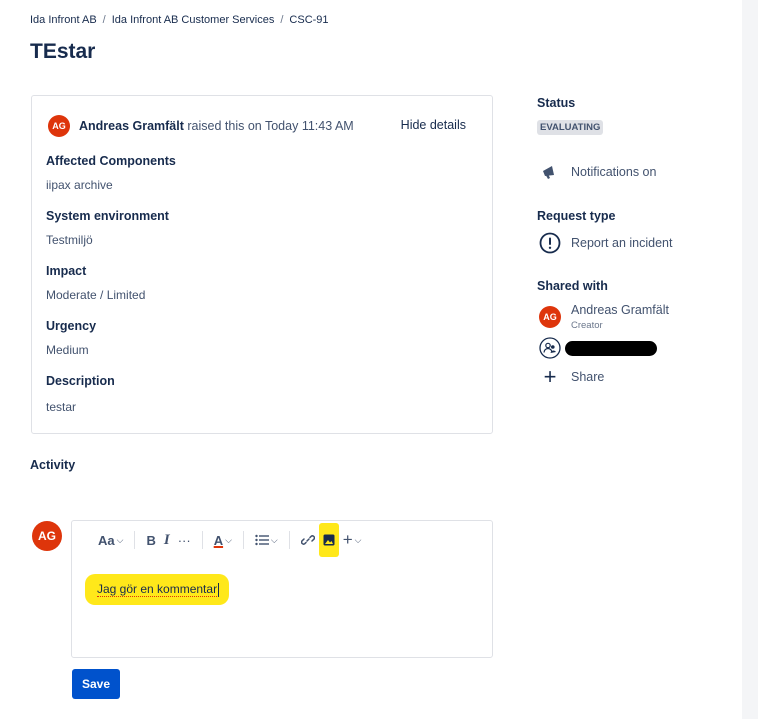  Describe the element at coordinates (107, 216) in the screenshot. I see `field-label: System environment` at that location.